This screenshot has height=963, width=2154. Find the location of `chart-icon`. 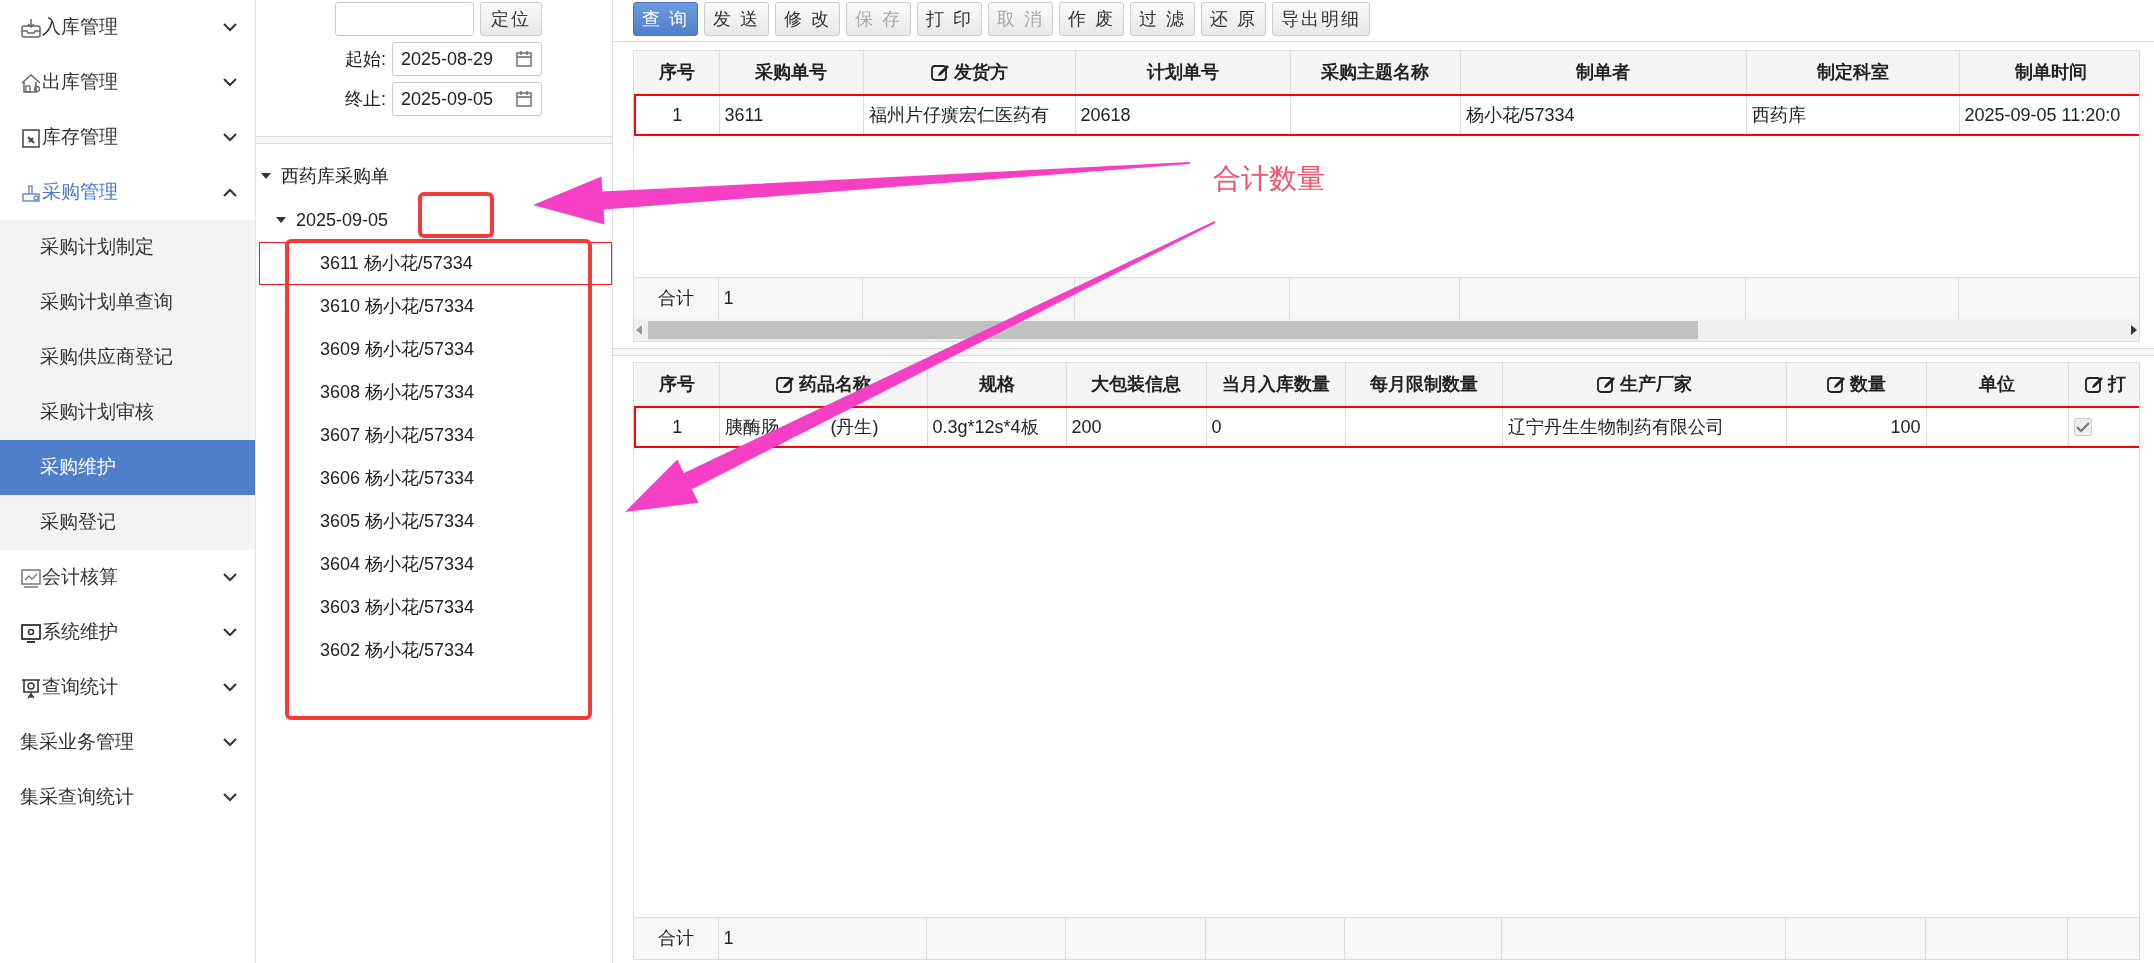

chart-icon is located at coordinates (31, 577).